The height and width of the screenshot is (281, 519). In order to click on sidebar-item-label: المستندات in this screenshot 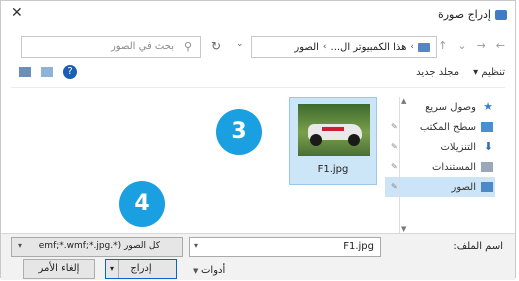, I will do `click(453, 167)`.